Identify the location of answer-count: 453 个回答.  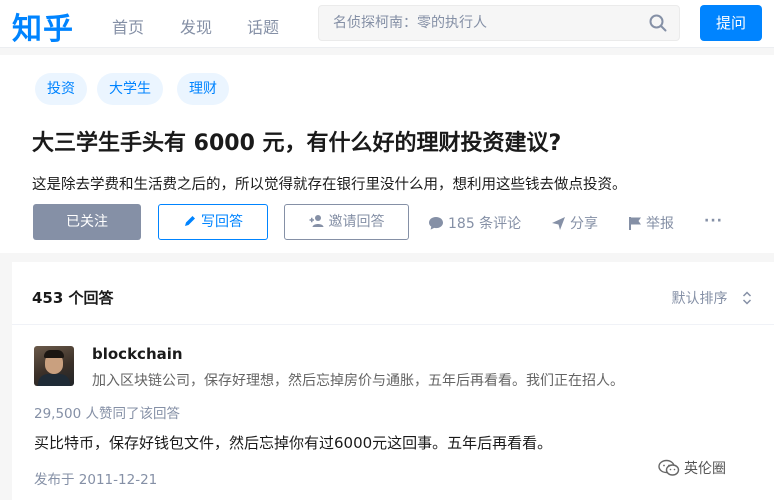
(73, 298).